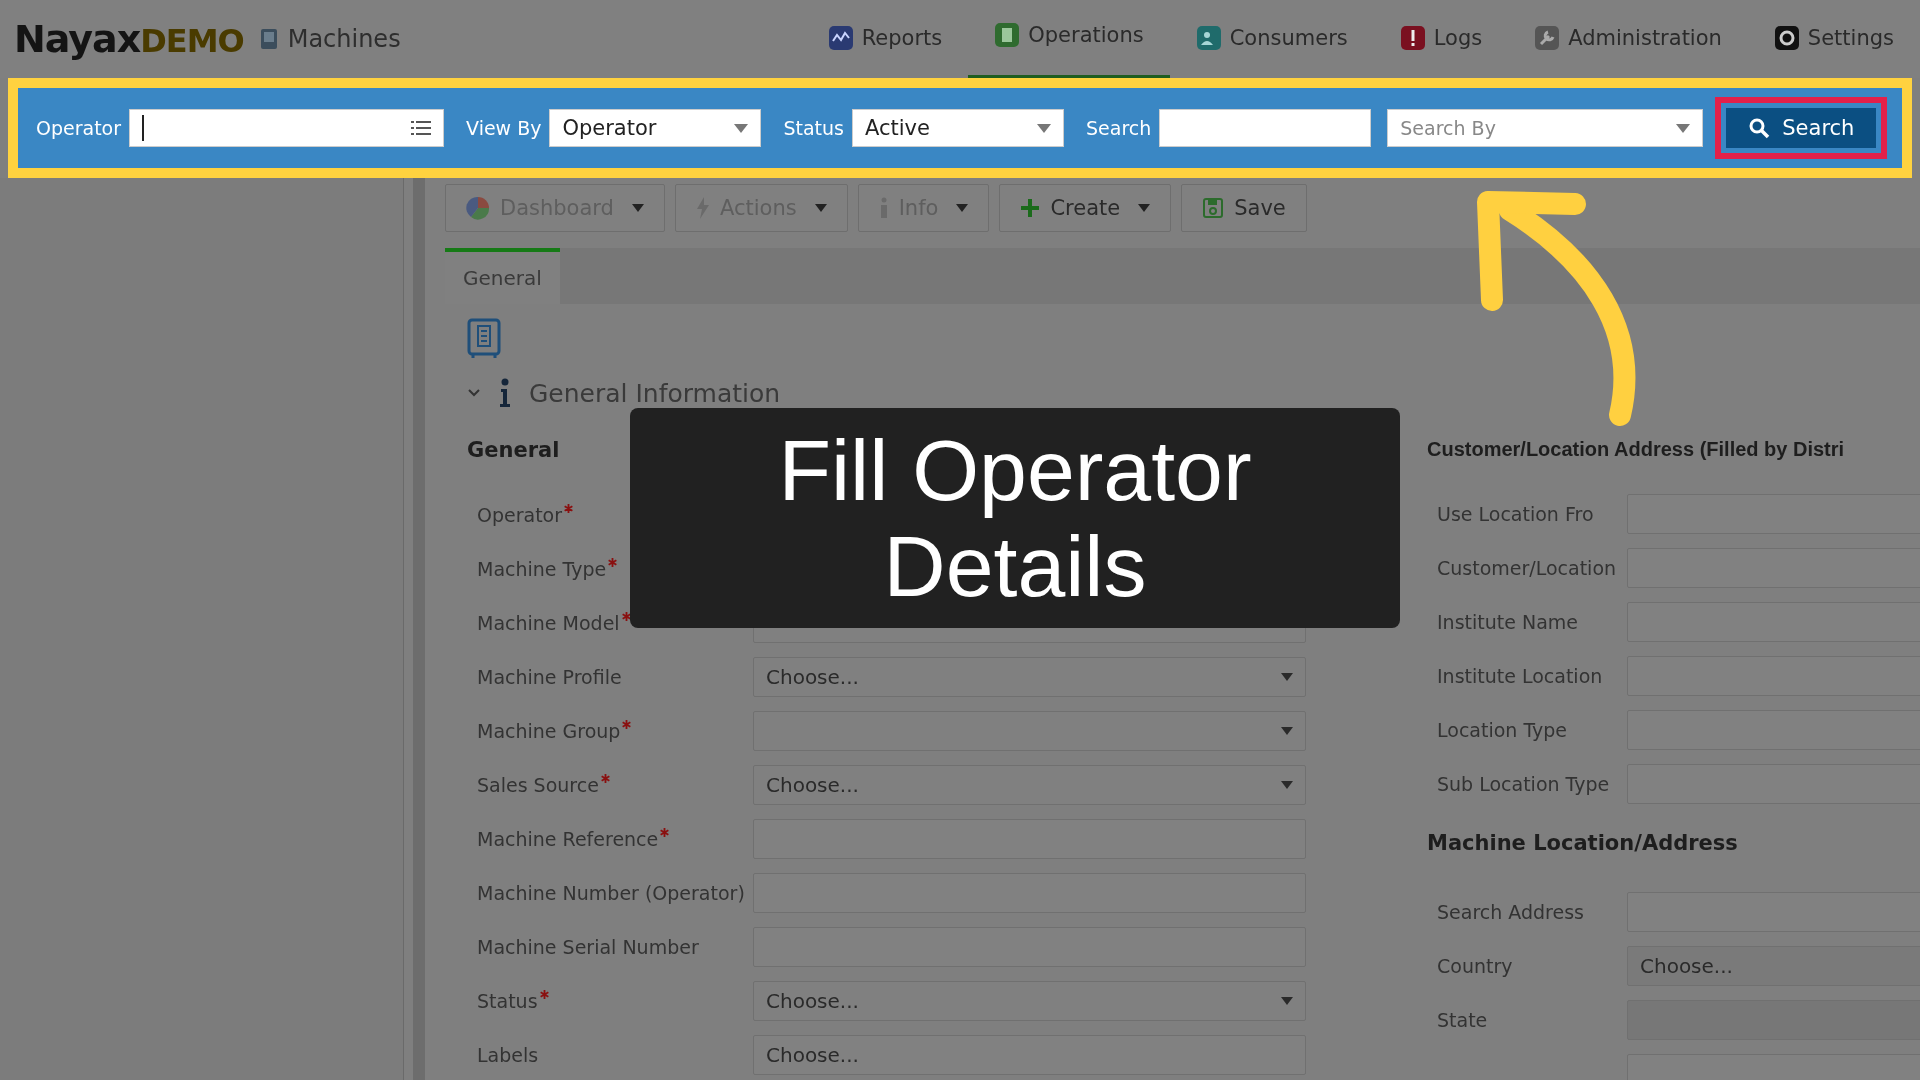 Image resolution: width=1920 pixels, height=1080 pixels. I want to click on people-icon, so click(1208, 37).